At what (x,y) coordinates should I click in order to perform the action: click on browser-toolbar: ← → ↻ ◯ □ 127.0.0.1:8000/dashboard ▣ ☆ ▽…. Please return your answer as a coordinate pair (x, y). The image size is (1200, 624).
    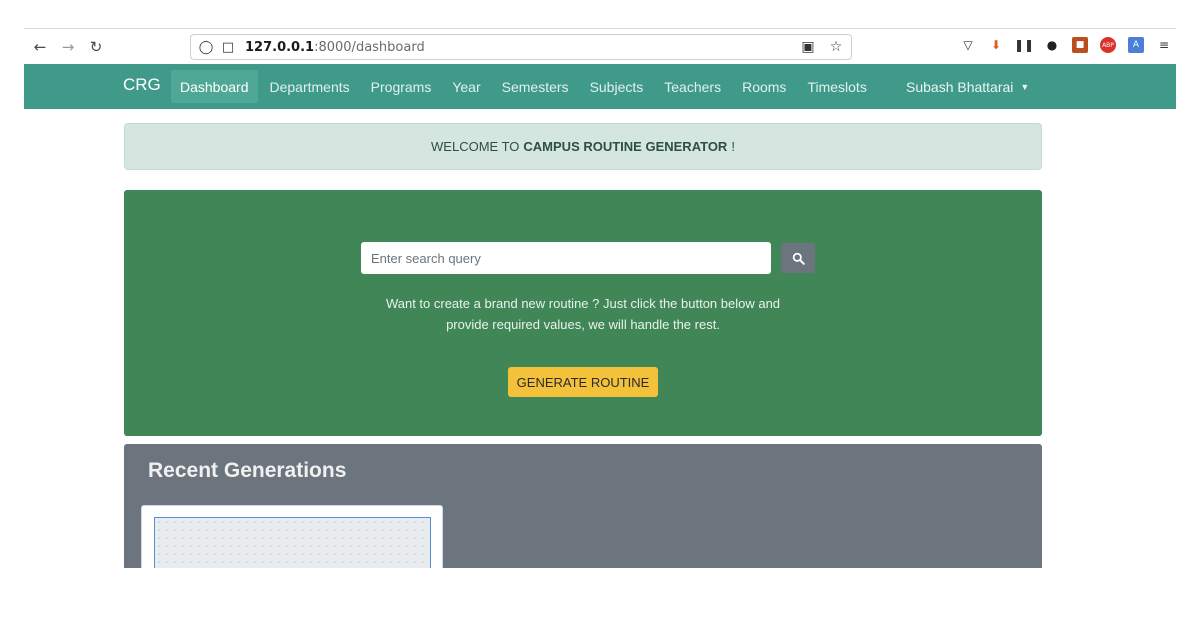
    Looking at the image, I should click on (600, 46).